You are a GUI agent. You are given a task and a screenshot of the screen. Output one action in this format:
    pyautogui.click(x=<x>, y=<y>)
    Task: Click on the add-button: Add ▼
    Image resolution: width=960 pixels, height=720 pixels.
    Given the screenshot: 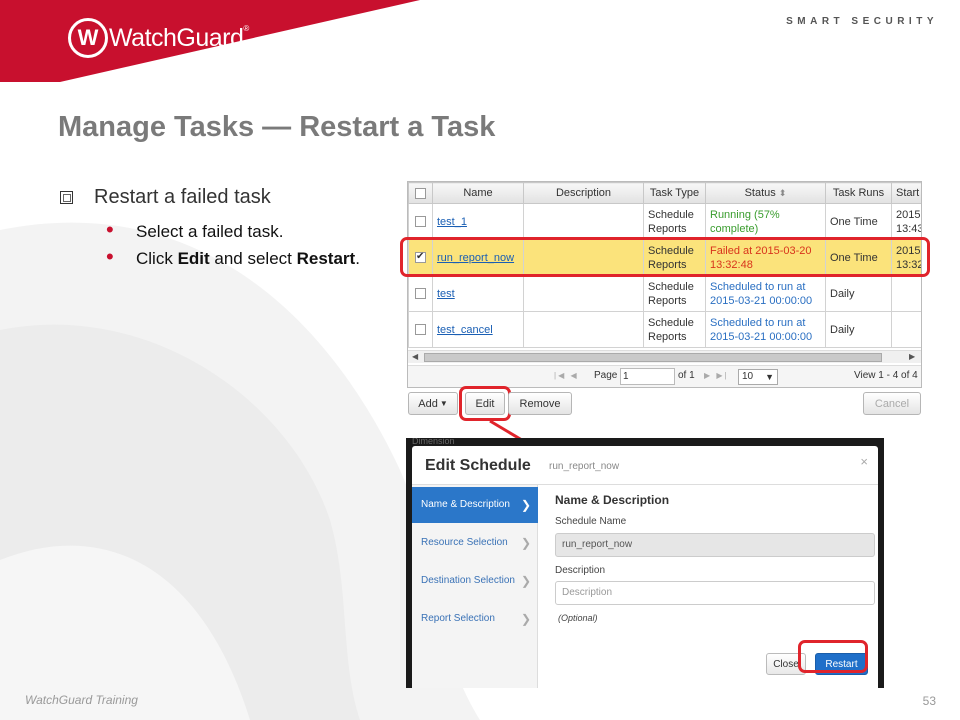 What is the action you would take?
    pyautogui.click(x=433, y=403)
    